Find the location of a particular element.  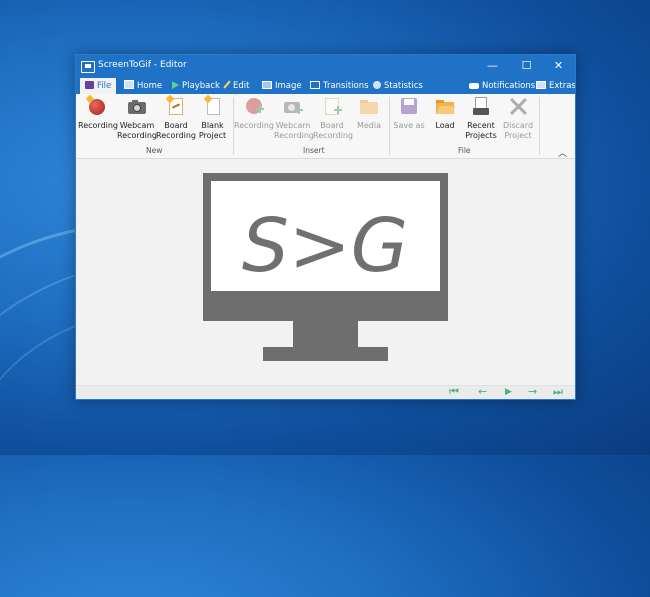

tab-file: File is located at coordinates (98, 86).